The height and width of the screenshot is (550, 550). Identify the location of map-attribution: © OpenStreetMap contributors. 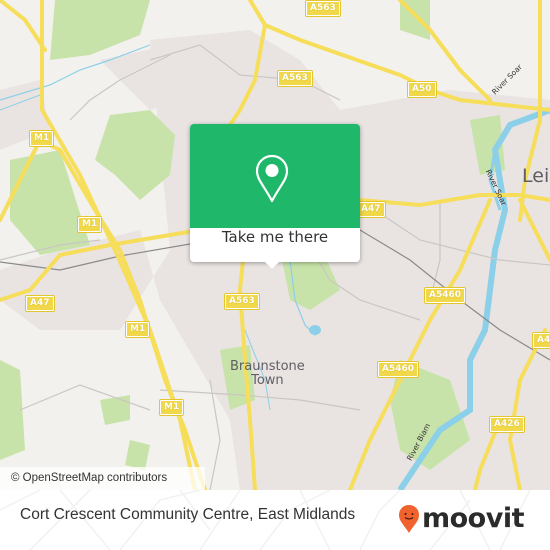
(102, 478).